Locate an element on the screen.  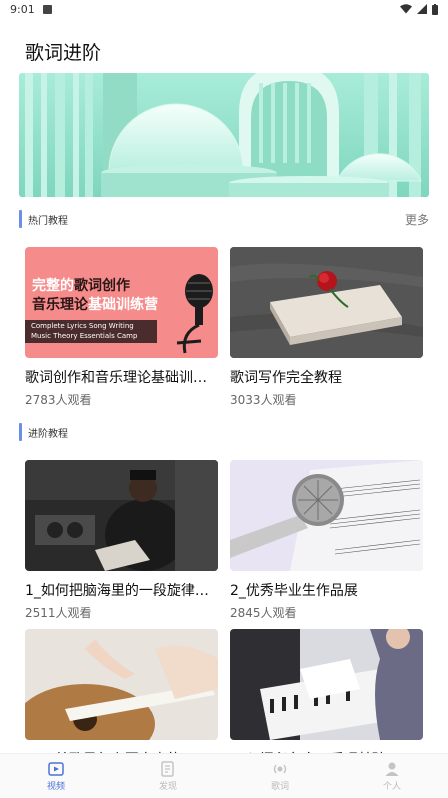
status-time: 9:01 is located at coordinates (22, 9).